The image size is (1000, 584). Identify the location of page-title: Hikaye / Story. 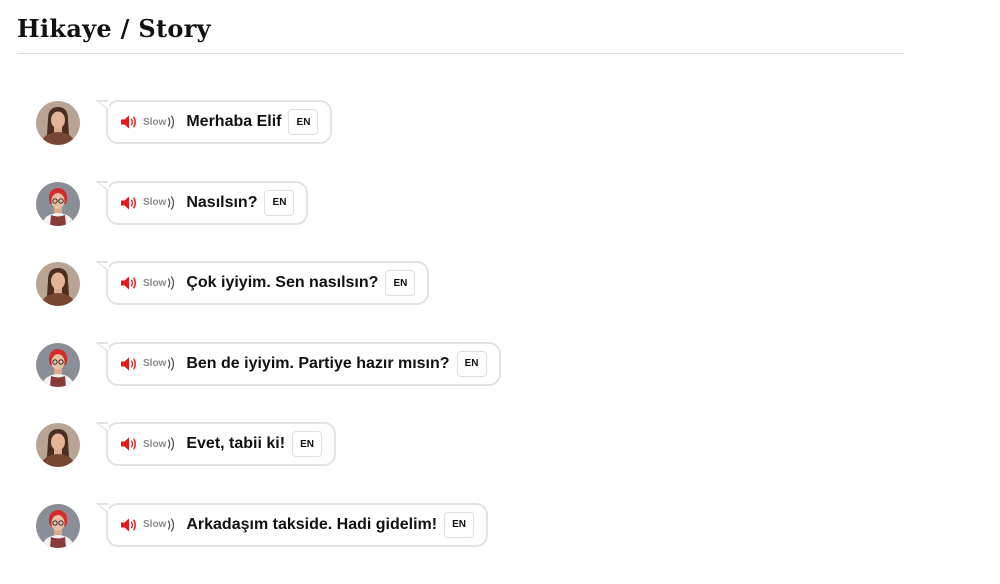
(114, 28).